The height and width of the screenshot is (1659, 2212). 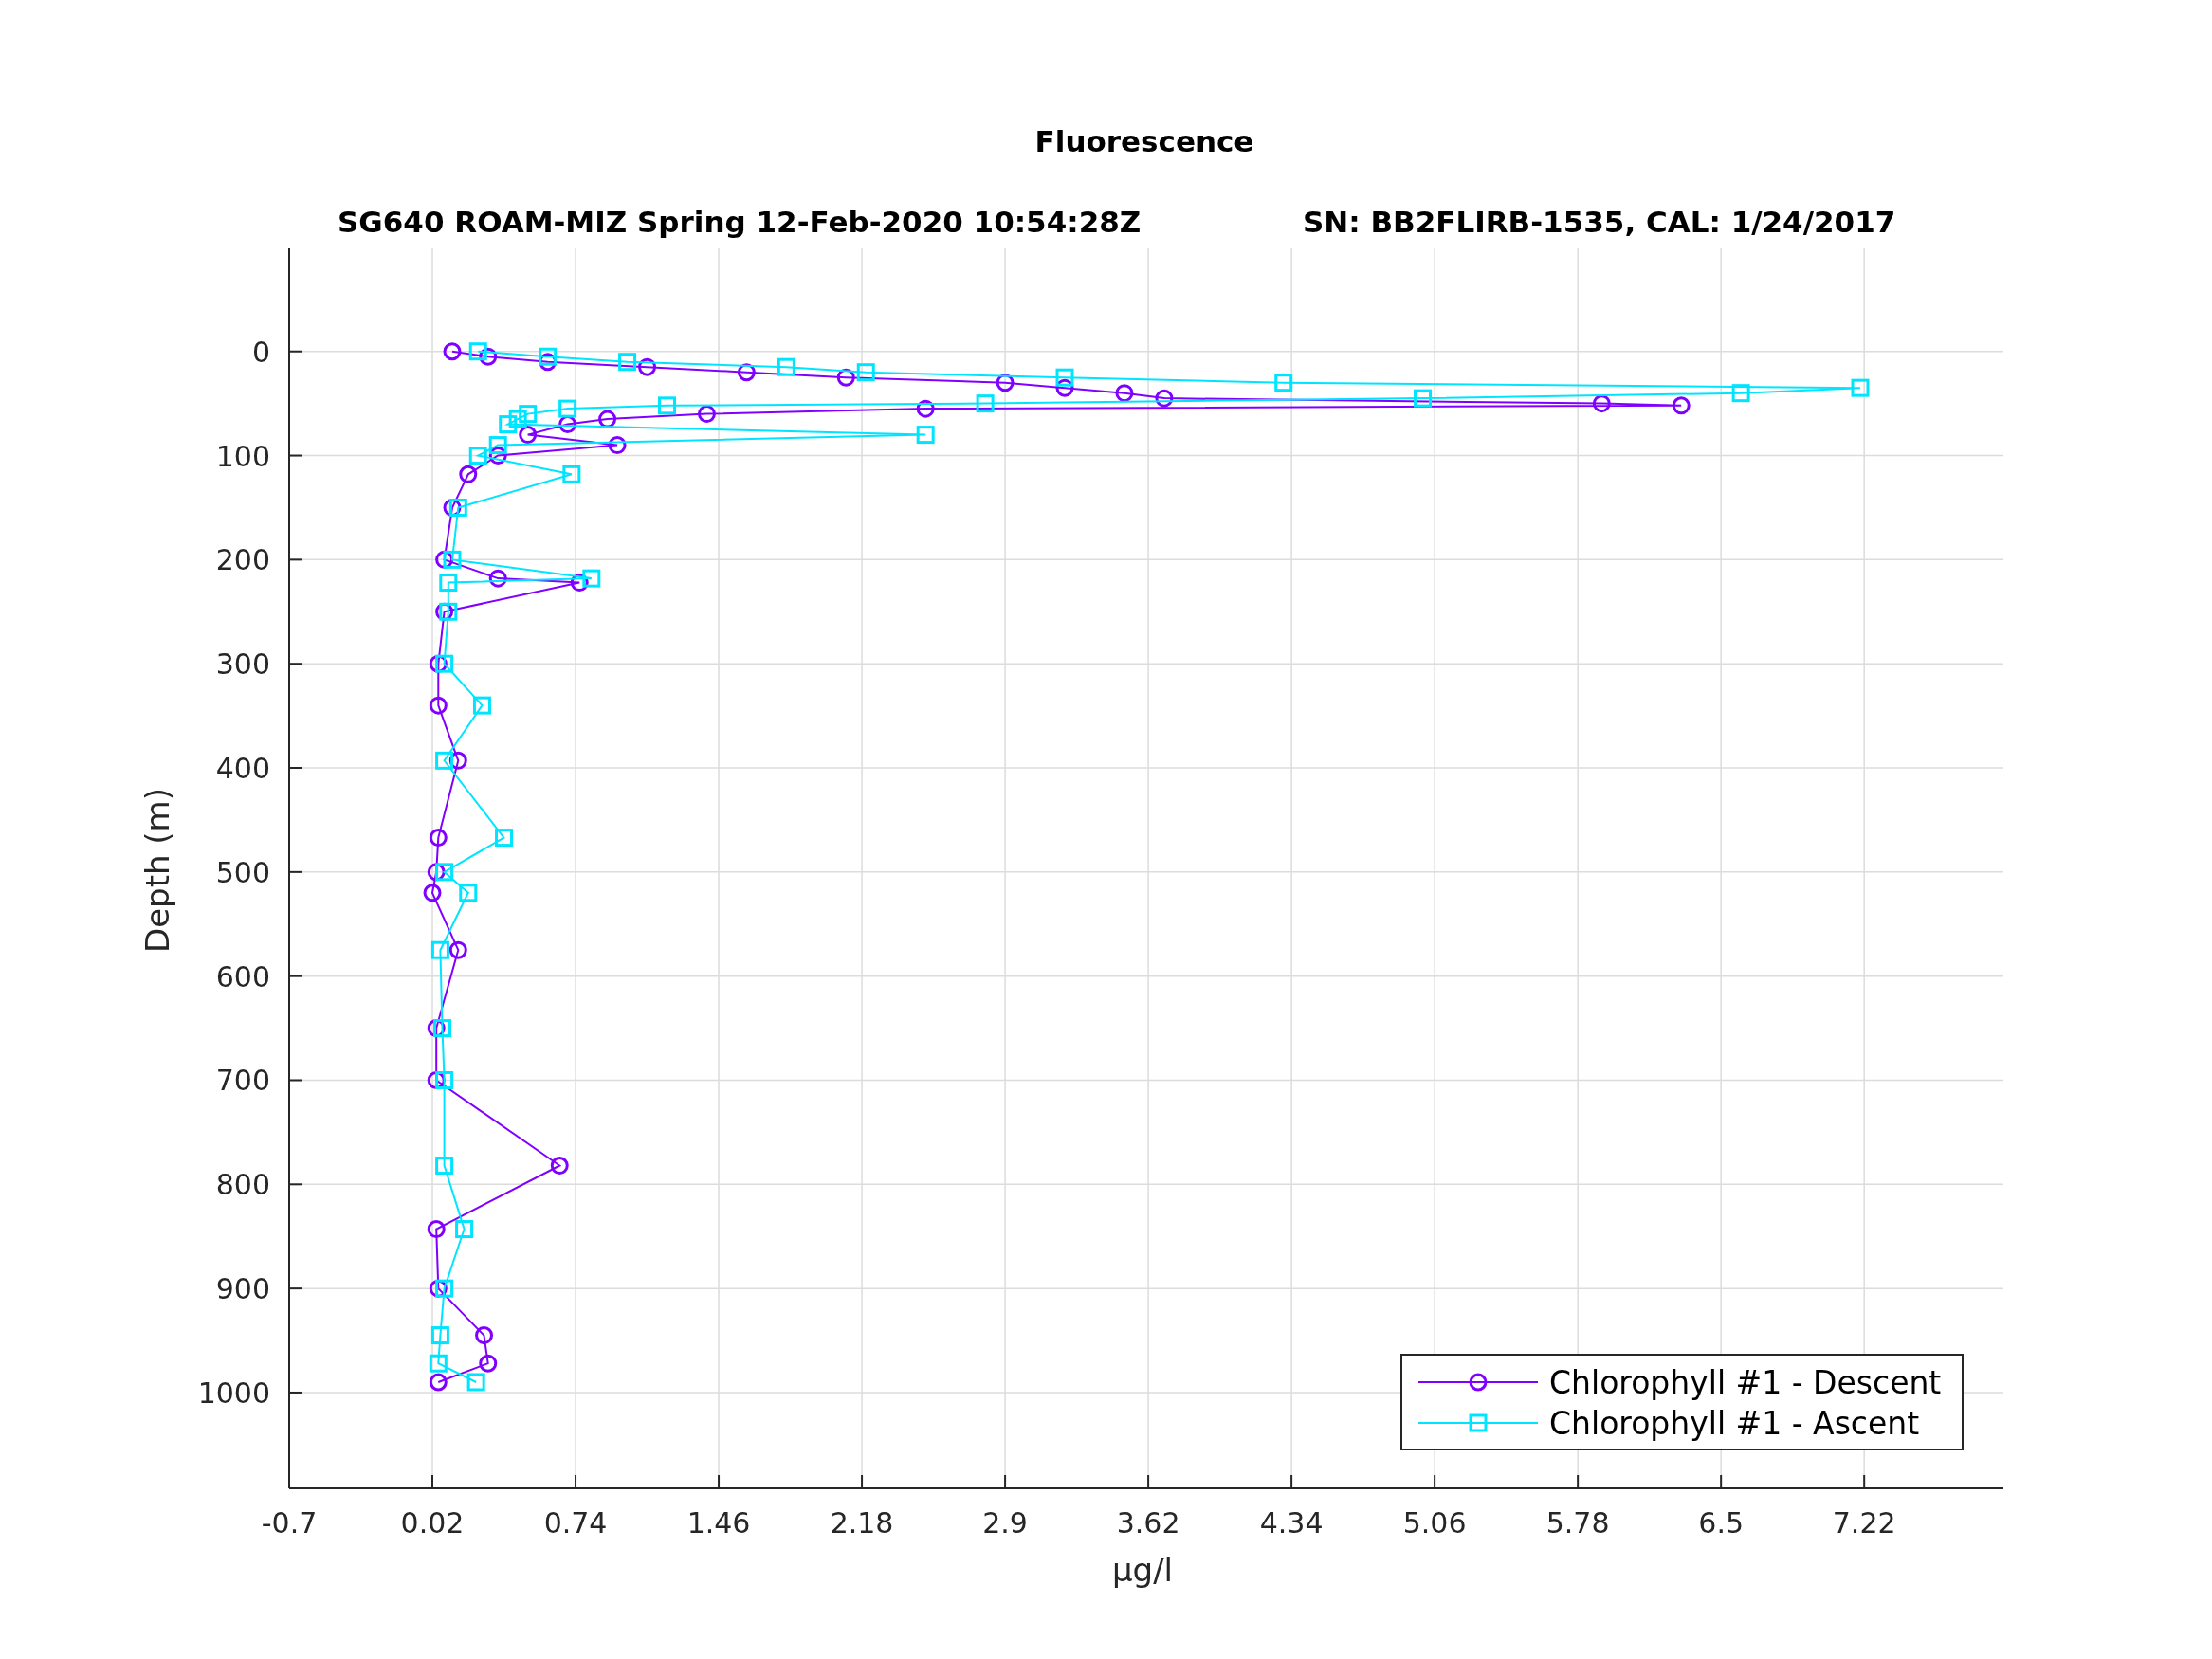 What do you see at coordinates (718, 1523) in the screenshot?
I see `x-tick-label: 1.46` at bounding box center [718, 1523].